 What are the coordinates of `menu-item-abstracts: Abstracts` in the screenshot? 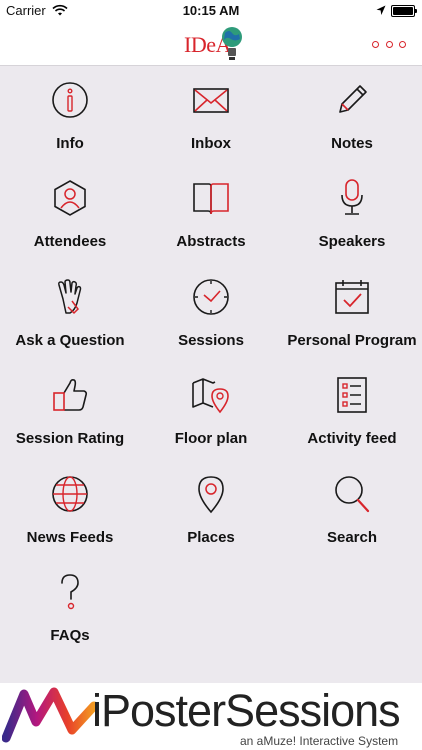 It's located at (211, 213).